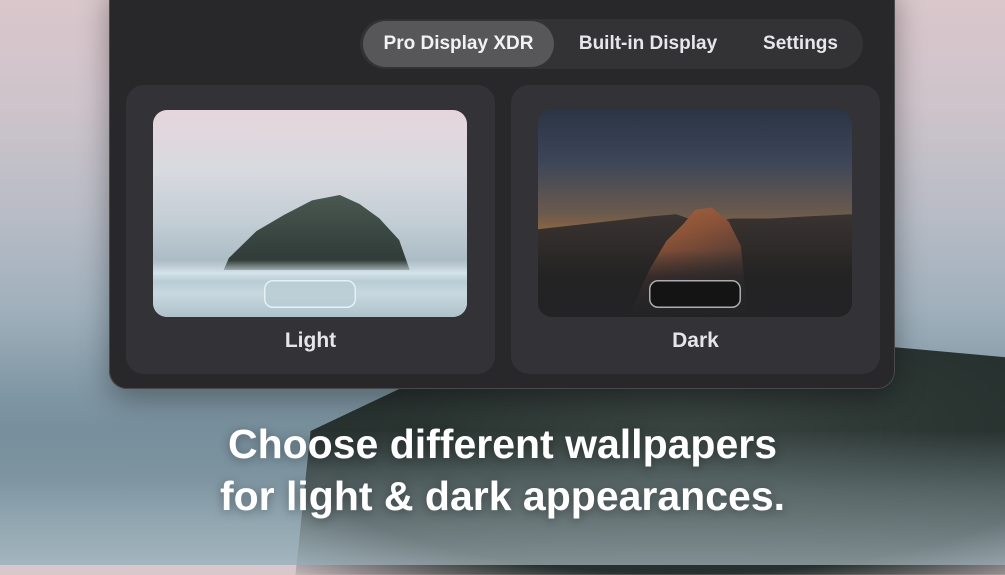 This screenshot has height=575, width=1005. Describe the element at coordinates (502, 496) in the screenshot. I see `caption-line-2: for light & dark appearances.` at that location.